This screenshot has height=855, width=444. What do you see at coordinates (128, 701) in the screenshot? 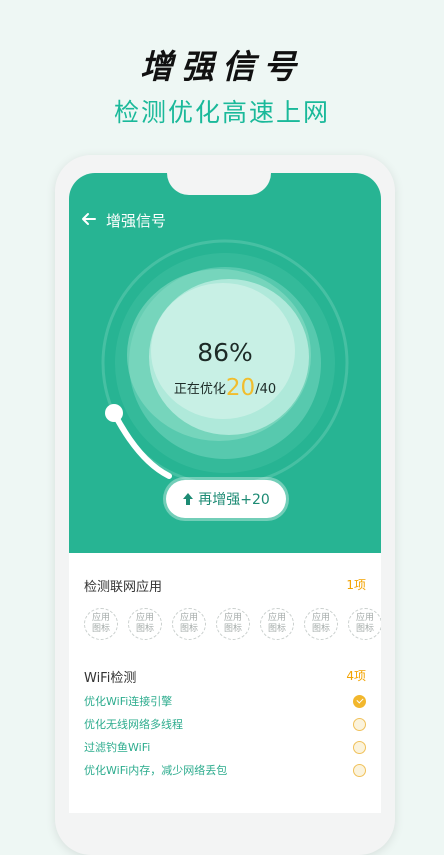
I see `wifi-check-label: 优化WiFi连接引擎` at bounding box center [128, 701].